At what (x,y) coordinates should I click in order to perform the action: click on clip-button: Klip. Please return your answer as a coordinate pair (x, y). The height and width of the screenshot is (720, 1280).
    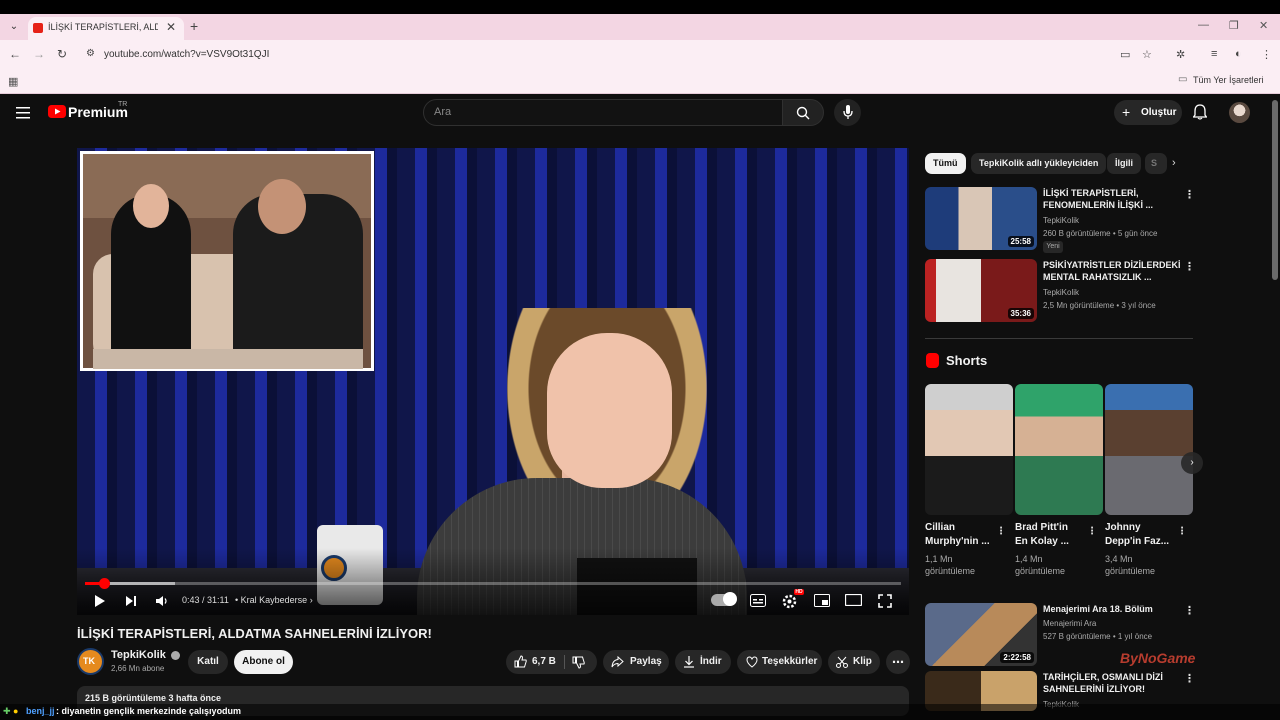
    Looking at the image, I should click on (854, 662).